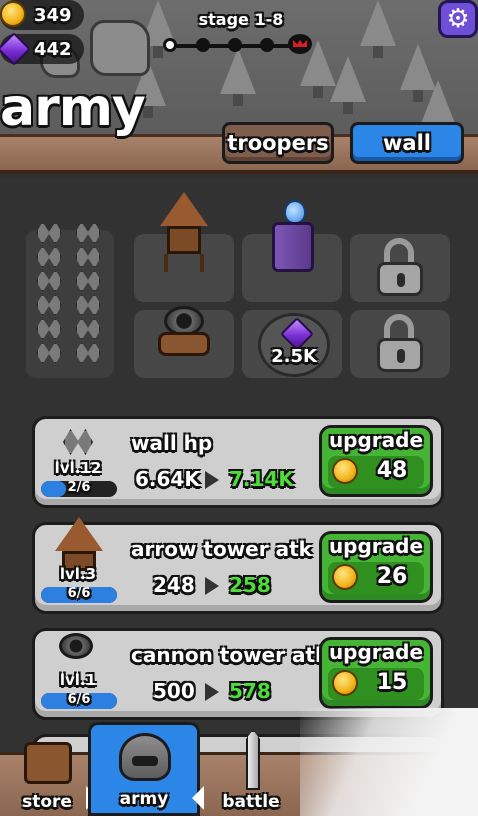 The width and height of the screenshot is (478, 816). What do you see at coordinates (261, 479) in the screenshot?
I see `next-value: 7.14K` at bounding box center [261, 479].